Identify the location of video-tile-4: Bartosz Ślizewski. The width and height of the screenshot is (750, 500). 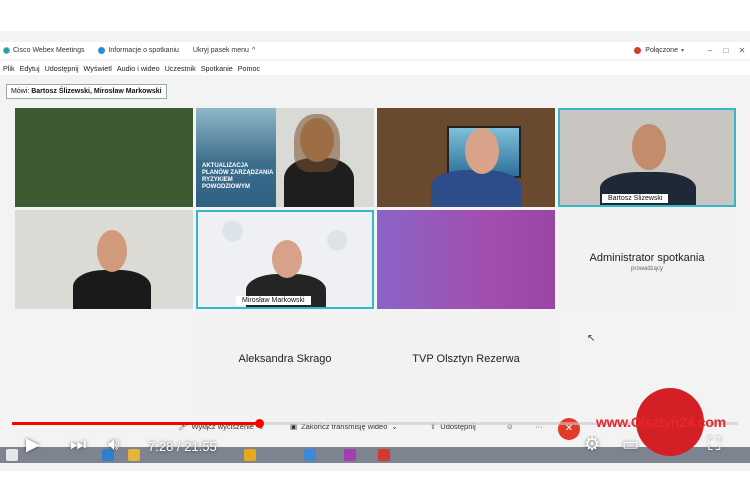
(647, 157).